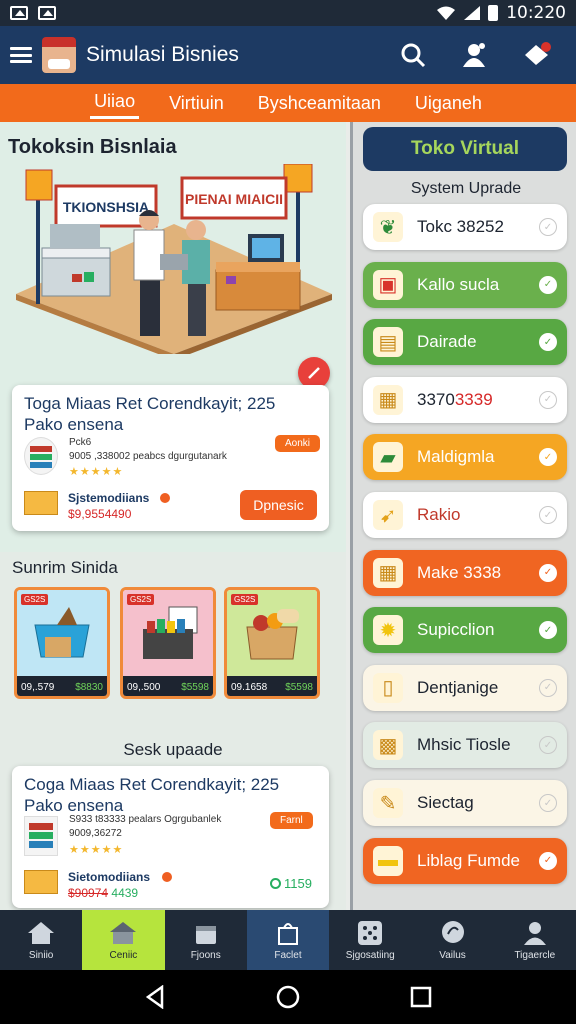 This screenshot has height=1024, width=576. Describe the element at coordinates (41, 932) in the screenshot. I see `home-icon` at that location.